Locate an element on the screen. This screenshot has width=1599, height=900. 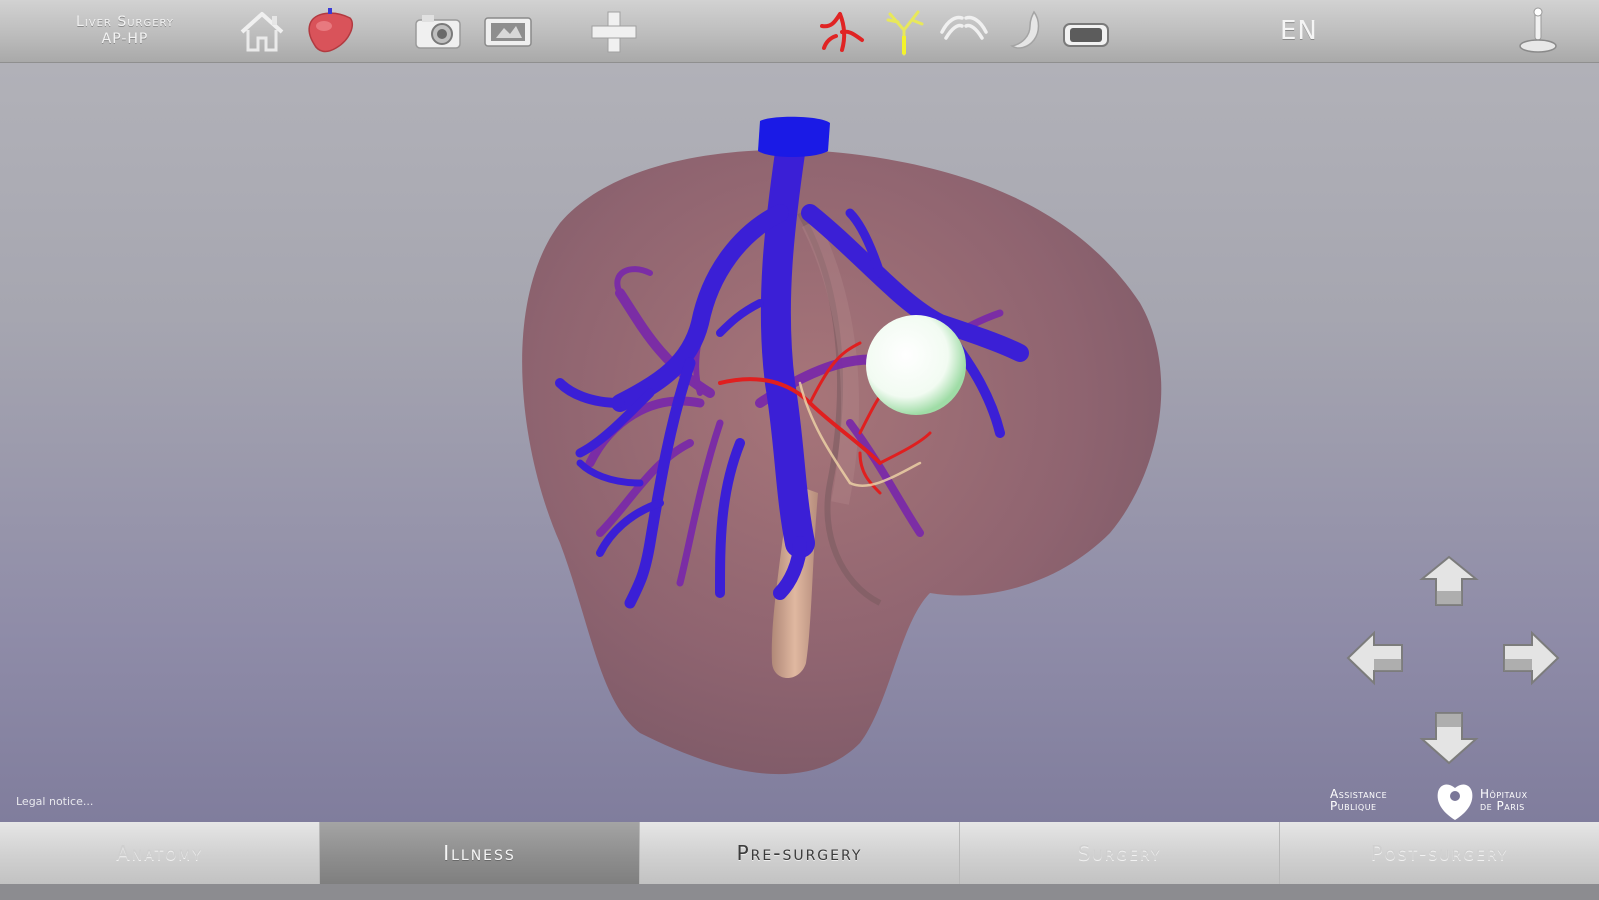
app-title-line1: Liver Surgery is located at coordinates (125, 22).